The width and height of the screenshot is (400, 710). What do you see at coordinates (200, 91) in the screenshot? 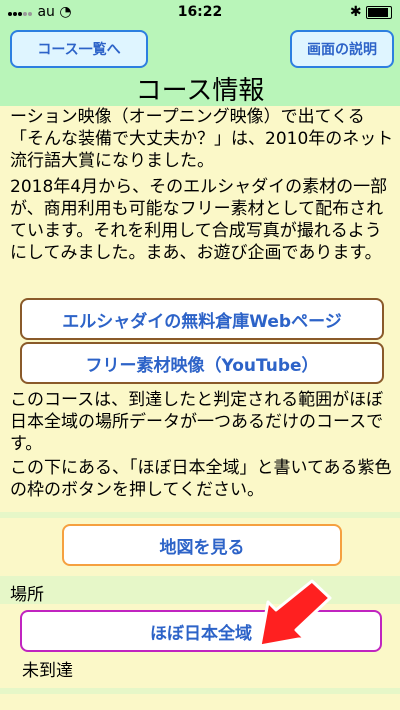
I see `page-title: コース情報` at bounding box center [200, 91].